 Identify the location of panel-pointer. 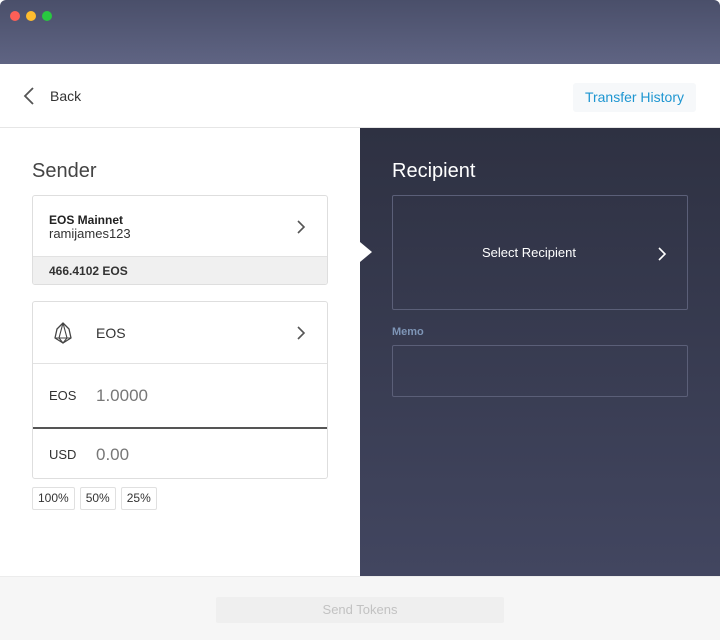
(366, 252).